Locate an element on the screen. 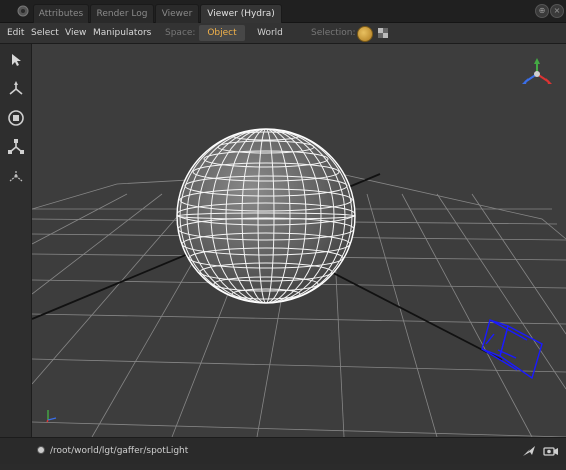 This screenshot has width=566, height=470. light-manipulator-button is located at coordinates (16, 176).